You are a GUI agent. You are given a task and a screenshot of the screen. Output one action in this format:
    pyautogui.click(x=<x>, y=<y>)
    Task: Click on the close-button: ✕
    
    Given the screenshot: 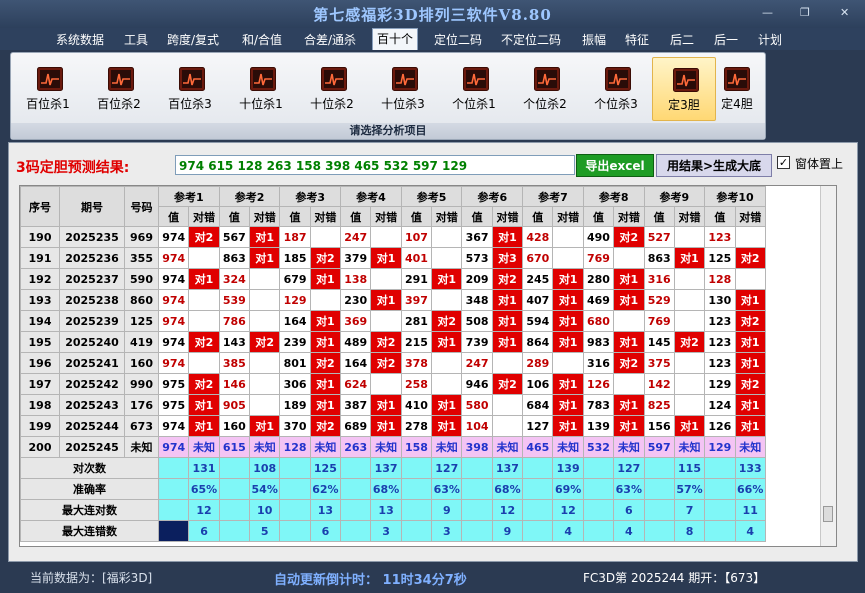 What is the action you would take?
    pyautogui.click(x=844, y=12)
    